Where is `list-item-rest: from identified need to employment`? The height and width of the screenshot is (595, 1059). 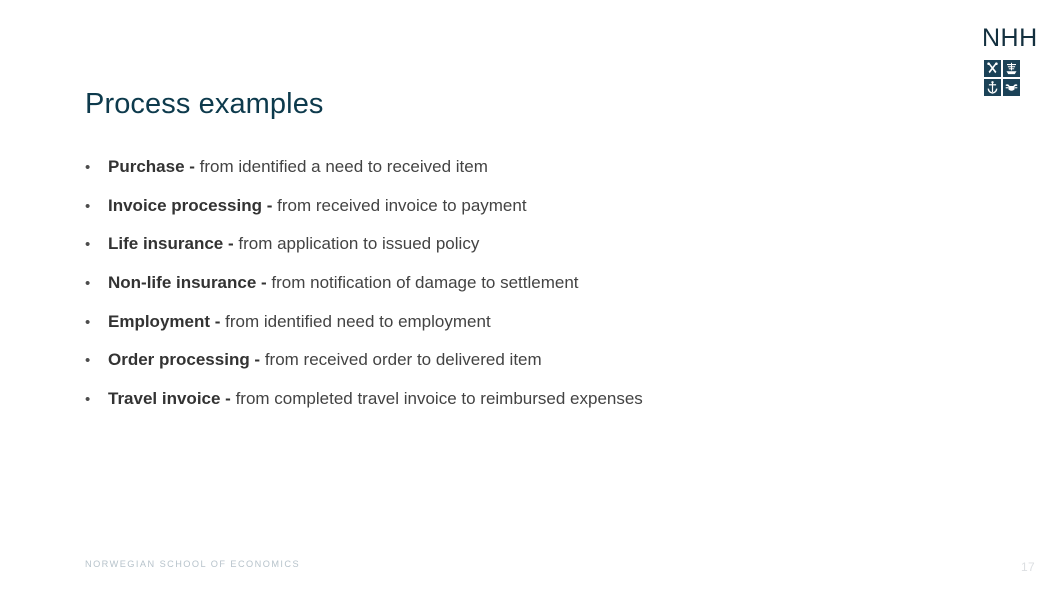
list-item-rest: from identified need to employment is located at coordinates (355, 321).